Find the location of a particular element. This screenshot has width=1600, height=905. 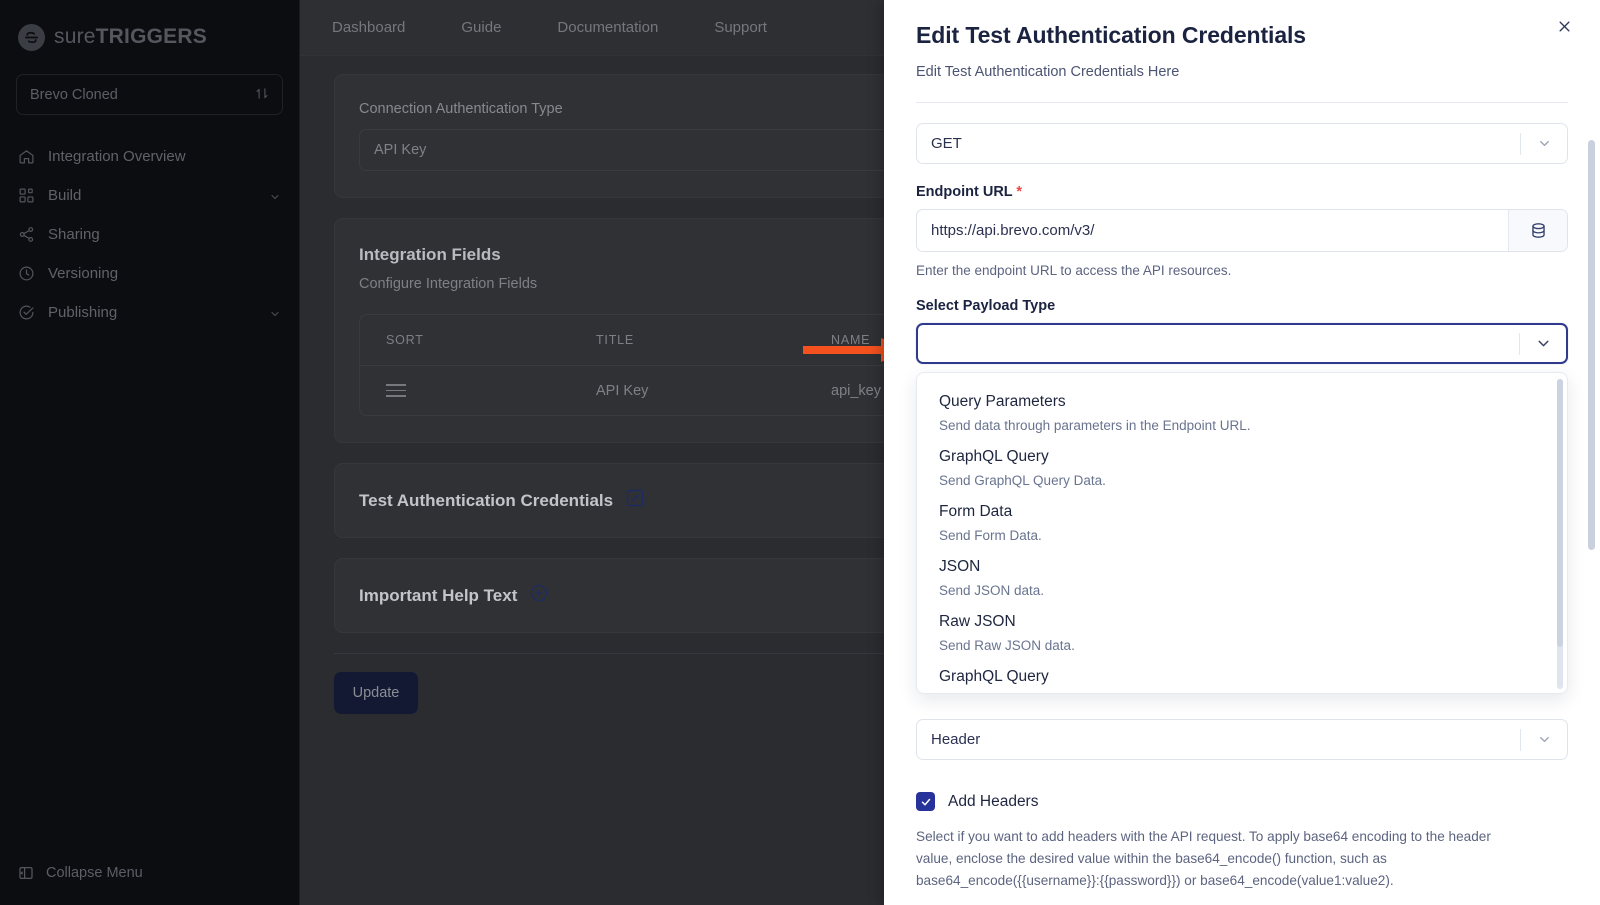

test-auth-title: Test Authentication Credentials is located at coordinates (486, 500).